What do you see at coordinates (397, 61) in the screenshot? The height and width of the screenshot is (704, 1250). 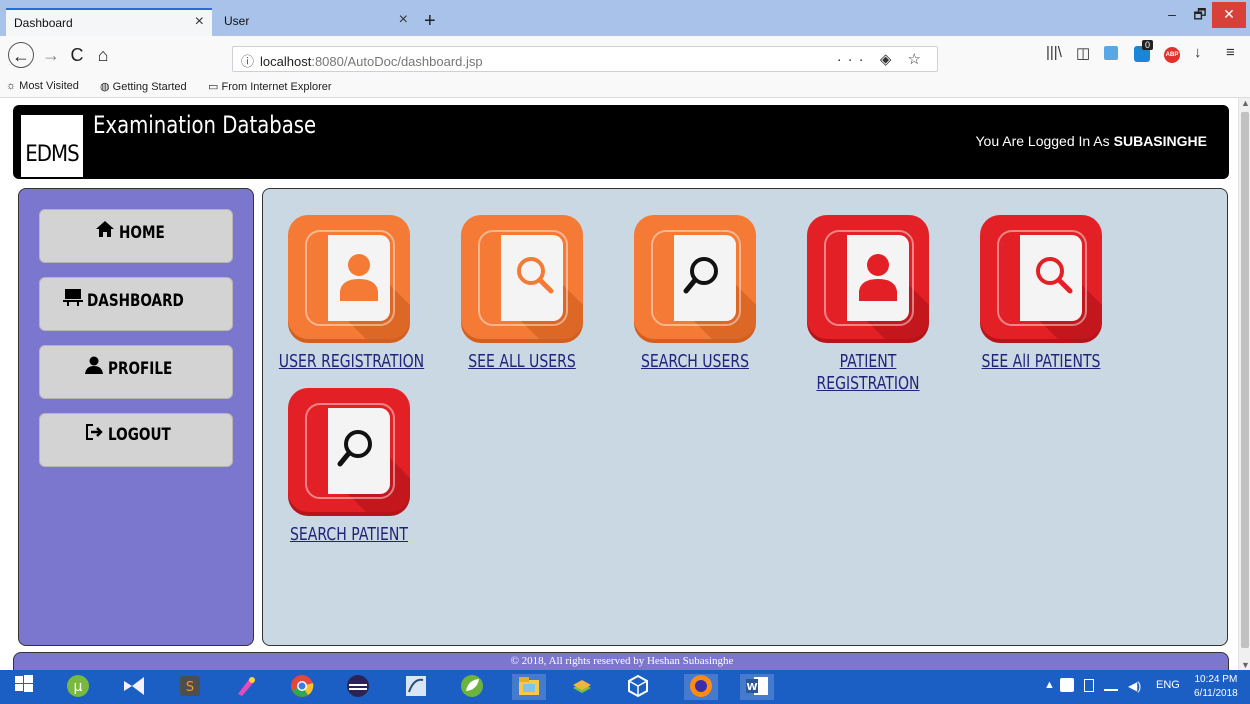 I see `url-path: :8080/AutoDoc/dashboard.jsp` at bounding box center [397, 61].